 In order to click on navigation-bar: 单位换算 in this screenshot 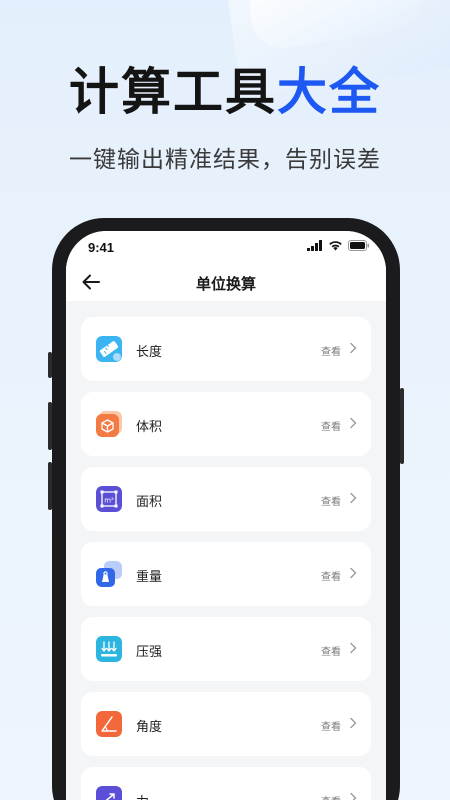, I will do `click(226, 282)`.